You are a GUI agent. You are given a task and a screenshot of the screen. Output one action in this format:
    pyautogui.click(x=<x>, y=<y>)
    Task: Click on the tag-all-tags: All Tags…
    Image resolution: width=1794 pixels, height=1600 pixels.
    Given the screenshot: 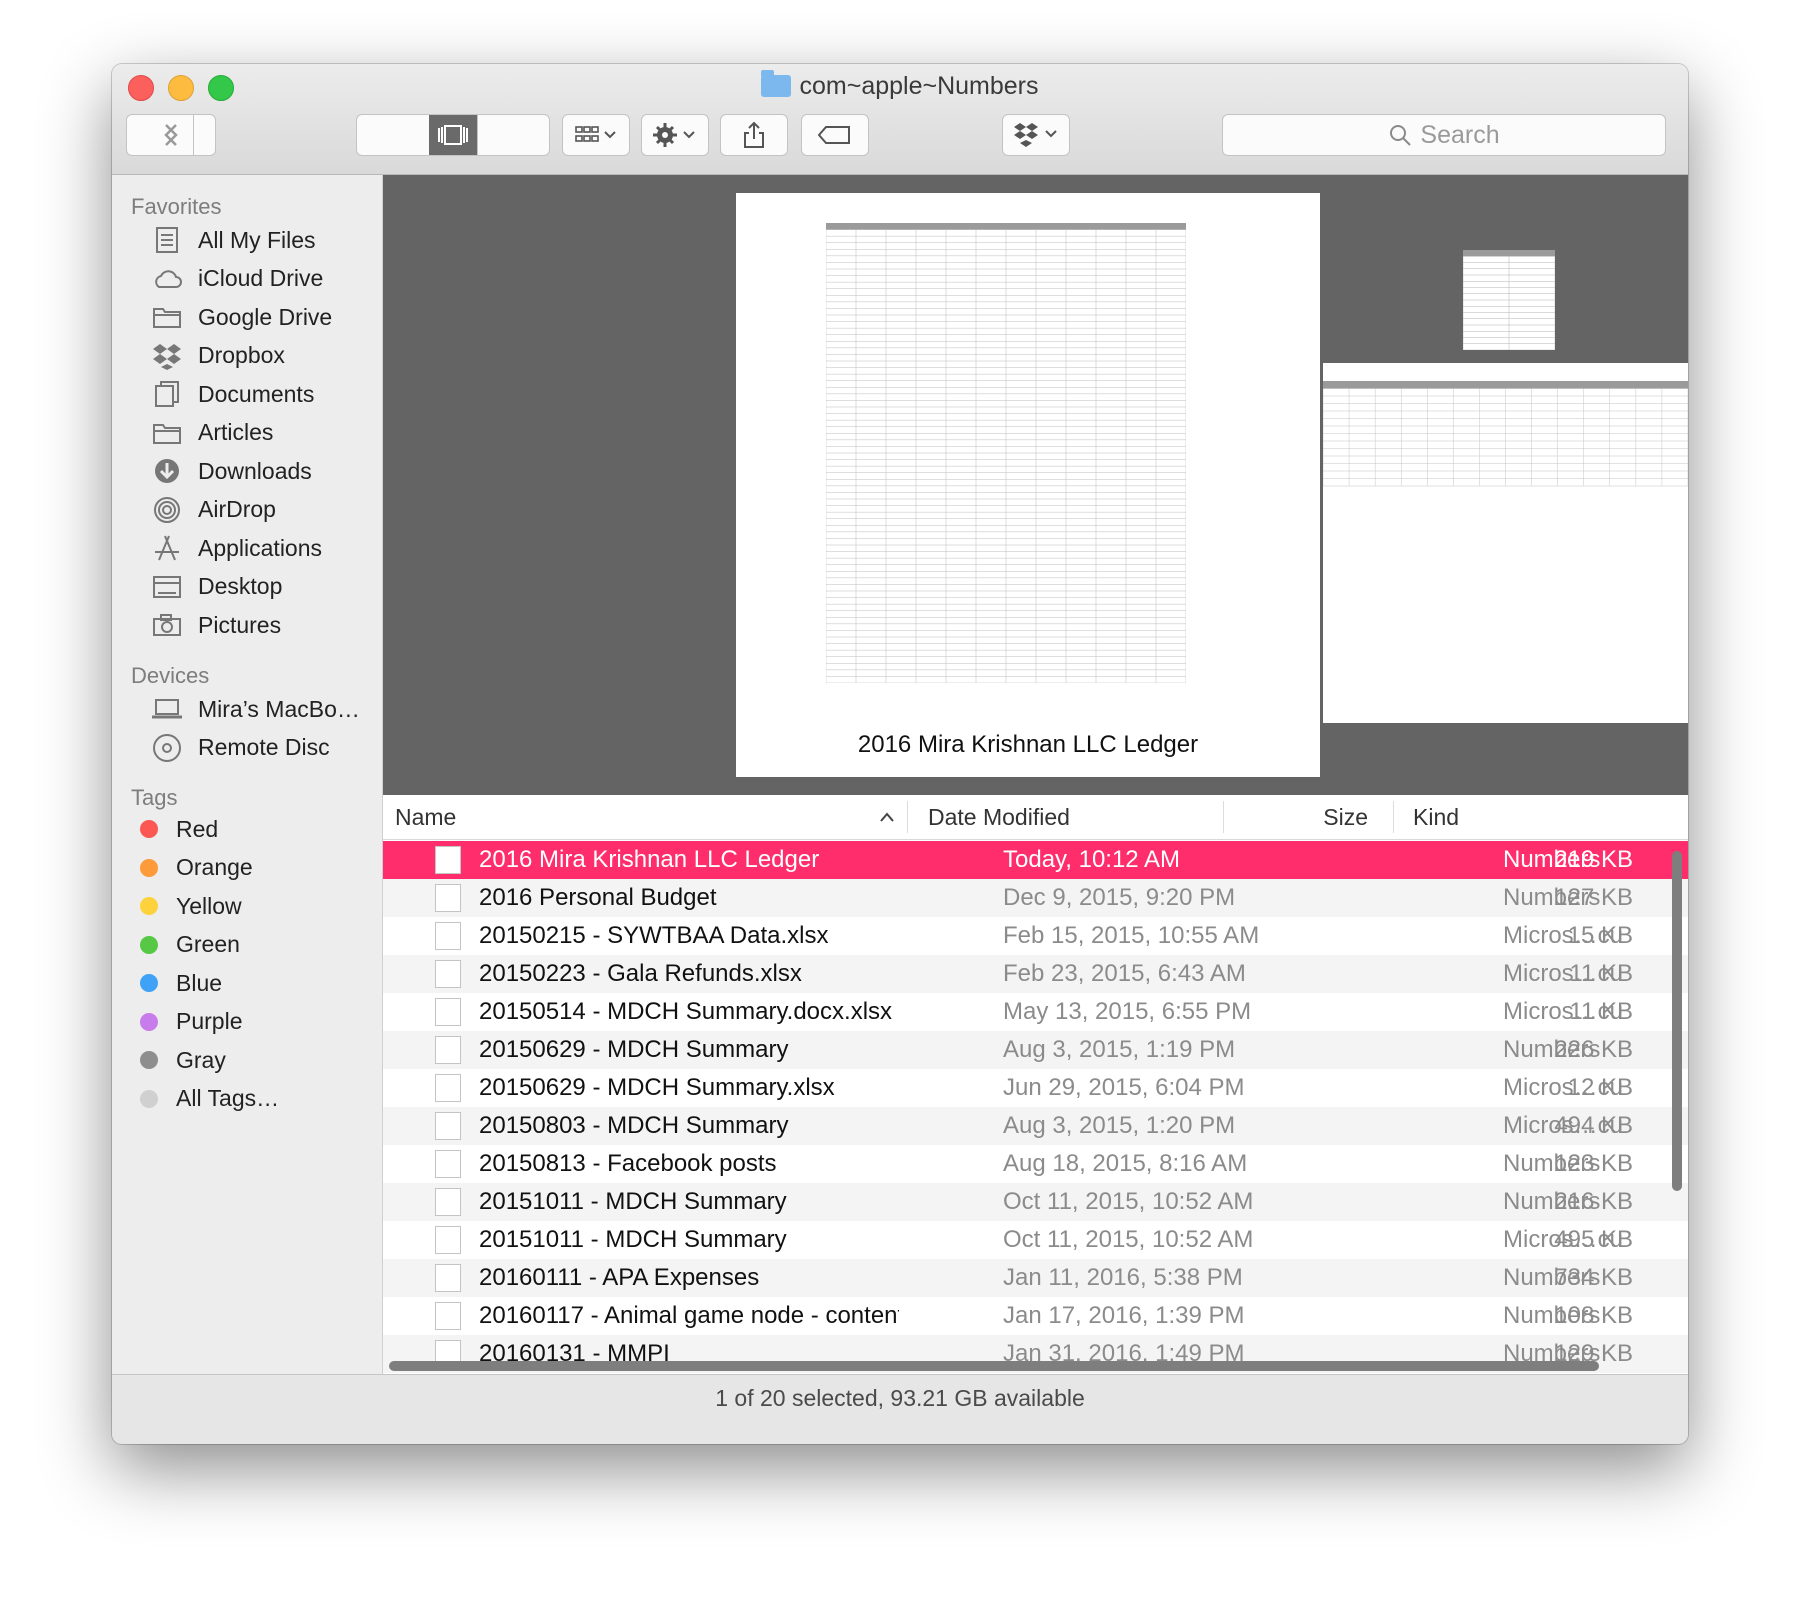 What is the action you would take?
    pyautogui.click(x=206, y=1099)
    